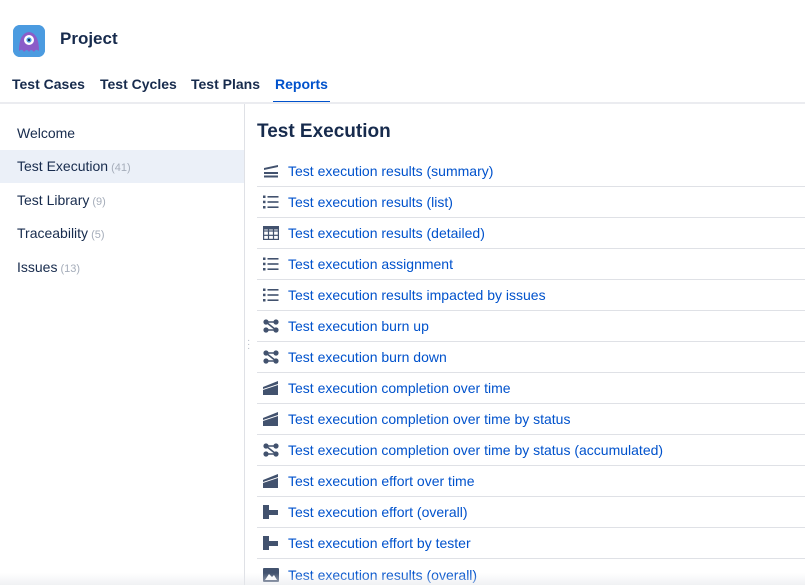  What do you see at coordinates (531, 388) in the screenshot?
I see `report-link-row: Test execution completion over time` at bounding box center [531, 388].